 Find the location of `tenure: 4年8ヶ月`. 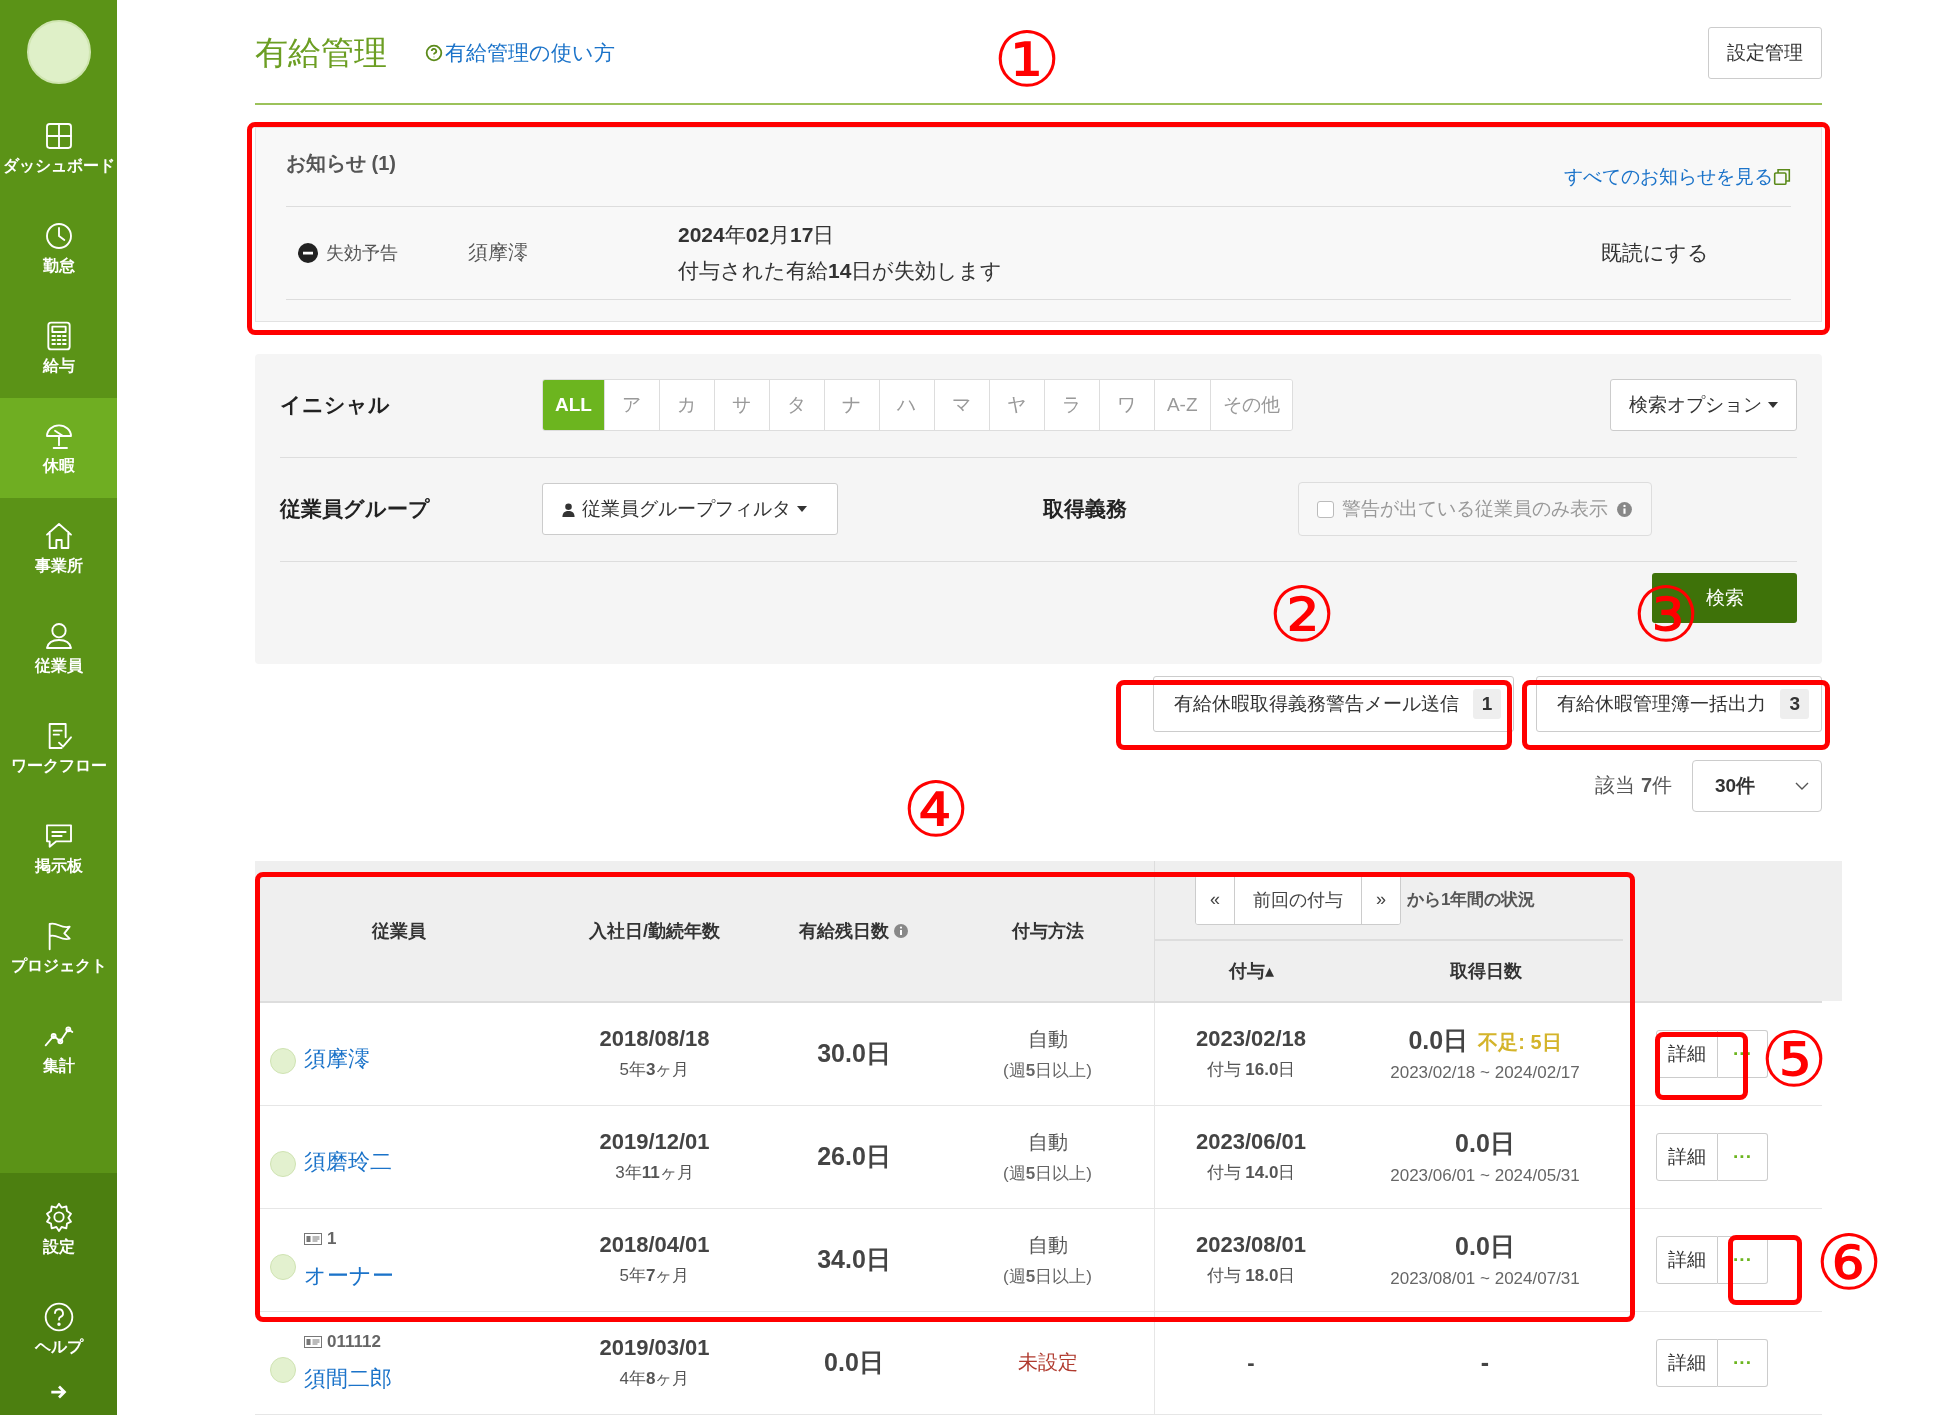

tenure: 4年8ヶ月 is located at coordinates (654, 1379).